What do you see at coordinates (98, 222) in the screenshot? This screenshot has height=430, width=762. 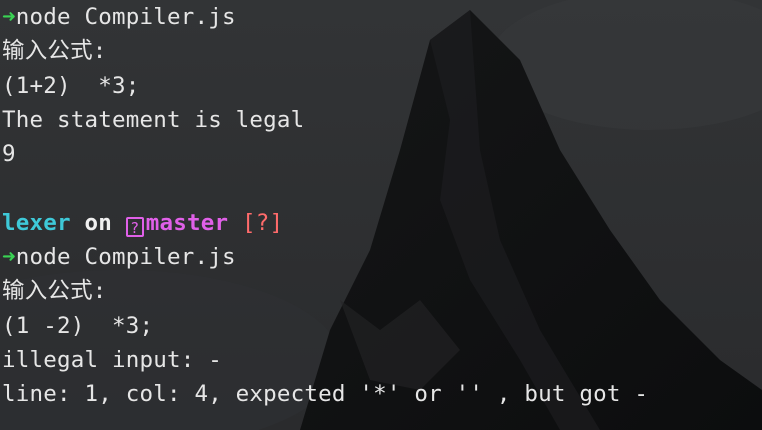 I see `prompt-on-label: on` at bounding box center [98, 222].